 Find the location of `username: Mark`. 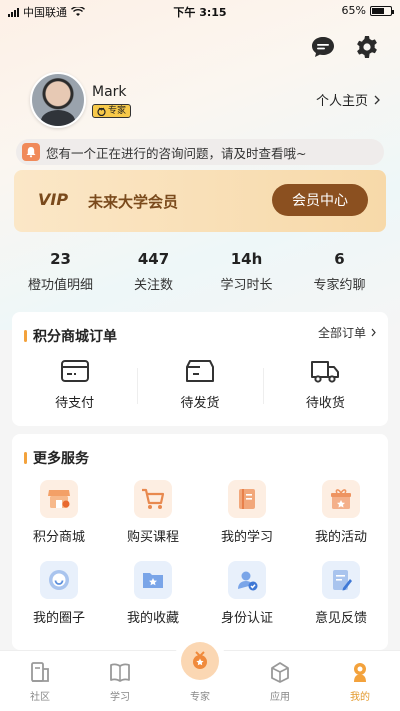

username: Mark is located at coordinates (109, 92).